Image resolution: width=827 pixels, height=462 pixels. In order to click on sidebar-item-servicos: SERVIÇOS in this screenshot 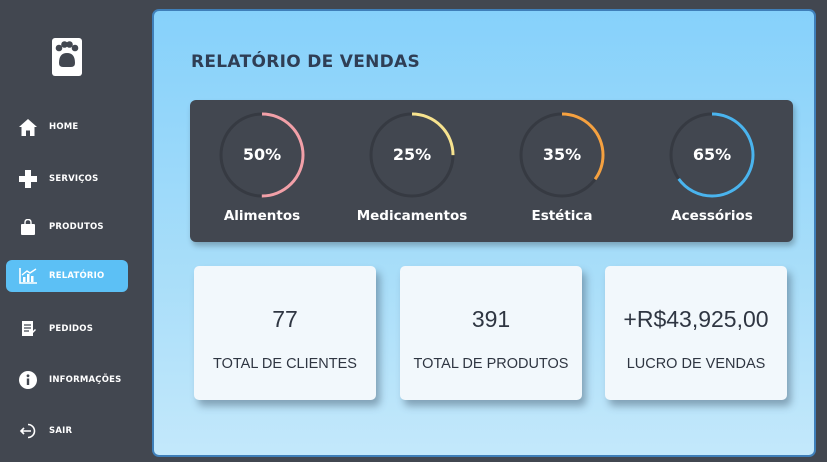, I will do `click(67, 179)`.